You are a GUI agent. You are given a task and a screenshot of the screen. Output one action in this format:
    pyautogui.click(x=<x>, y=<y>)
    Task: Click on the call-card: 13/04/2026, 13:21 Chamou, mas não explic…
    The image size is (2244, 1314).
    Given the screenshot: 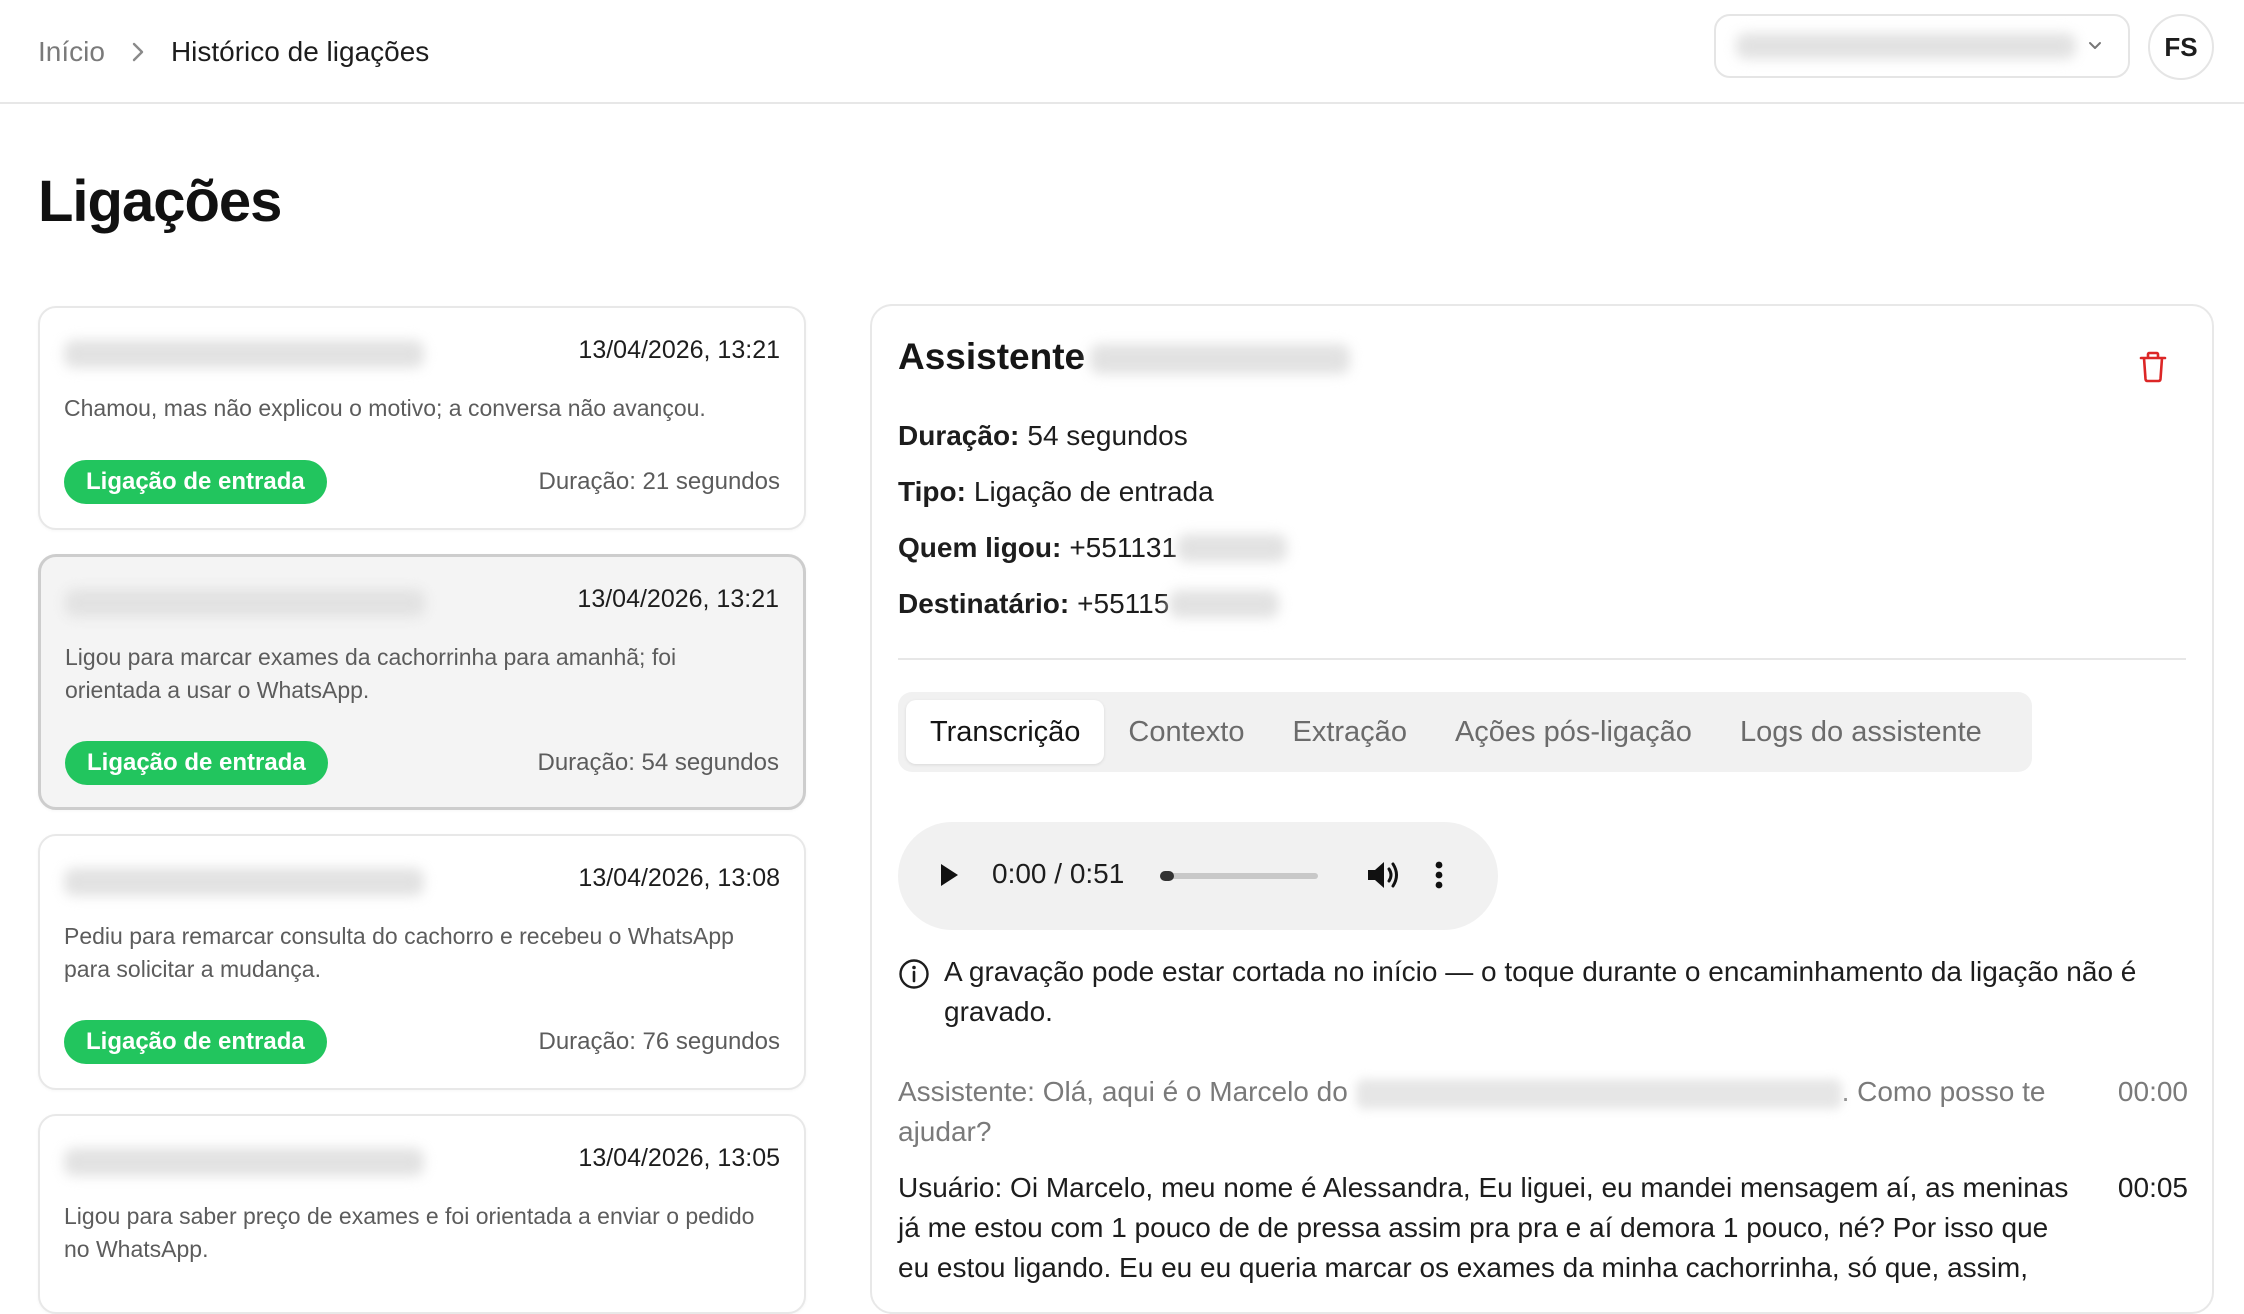 What is the action you would take?
    pyautogui.click(x=422, y=418)
    